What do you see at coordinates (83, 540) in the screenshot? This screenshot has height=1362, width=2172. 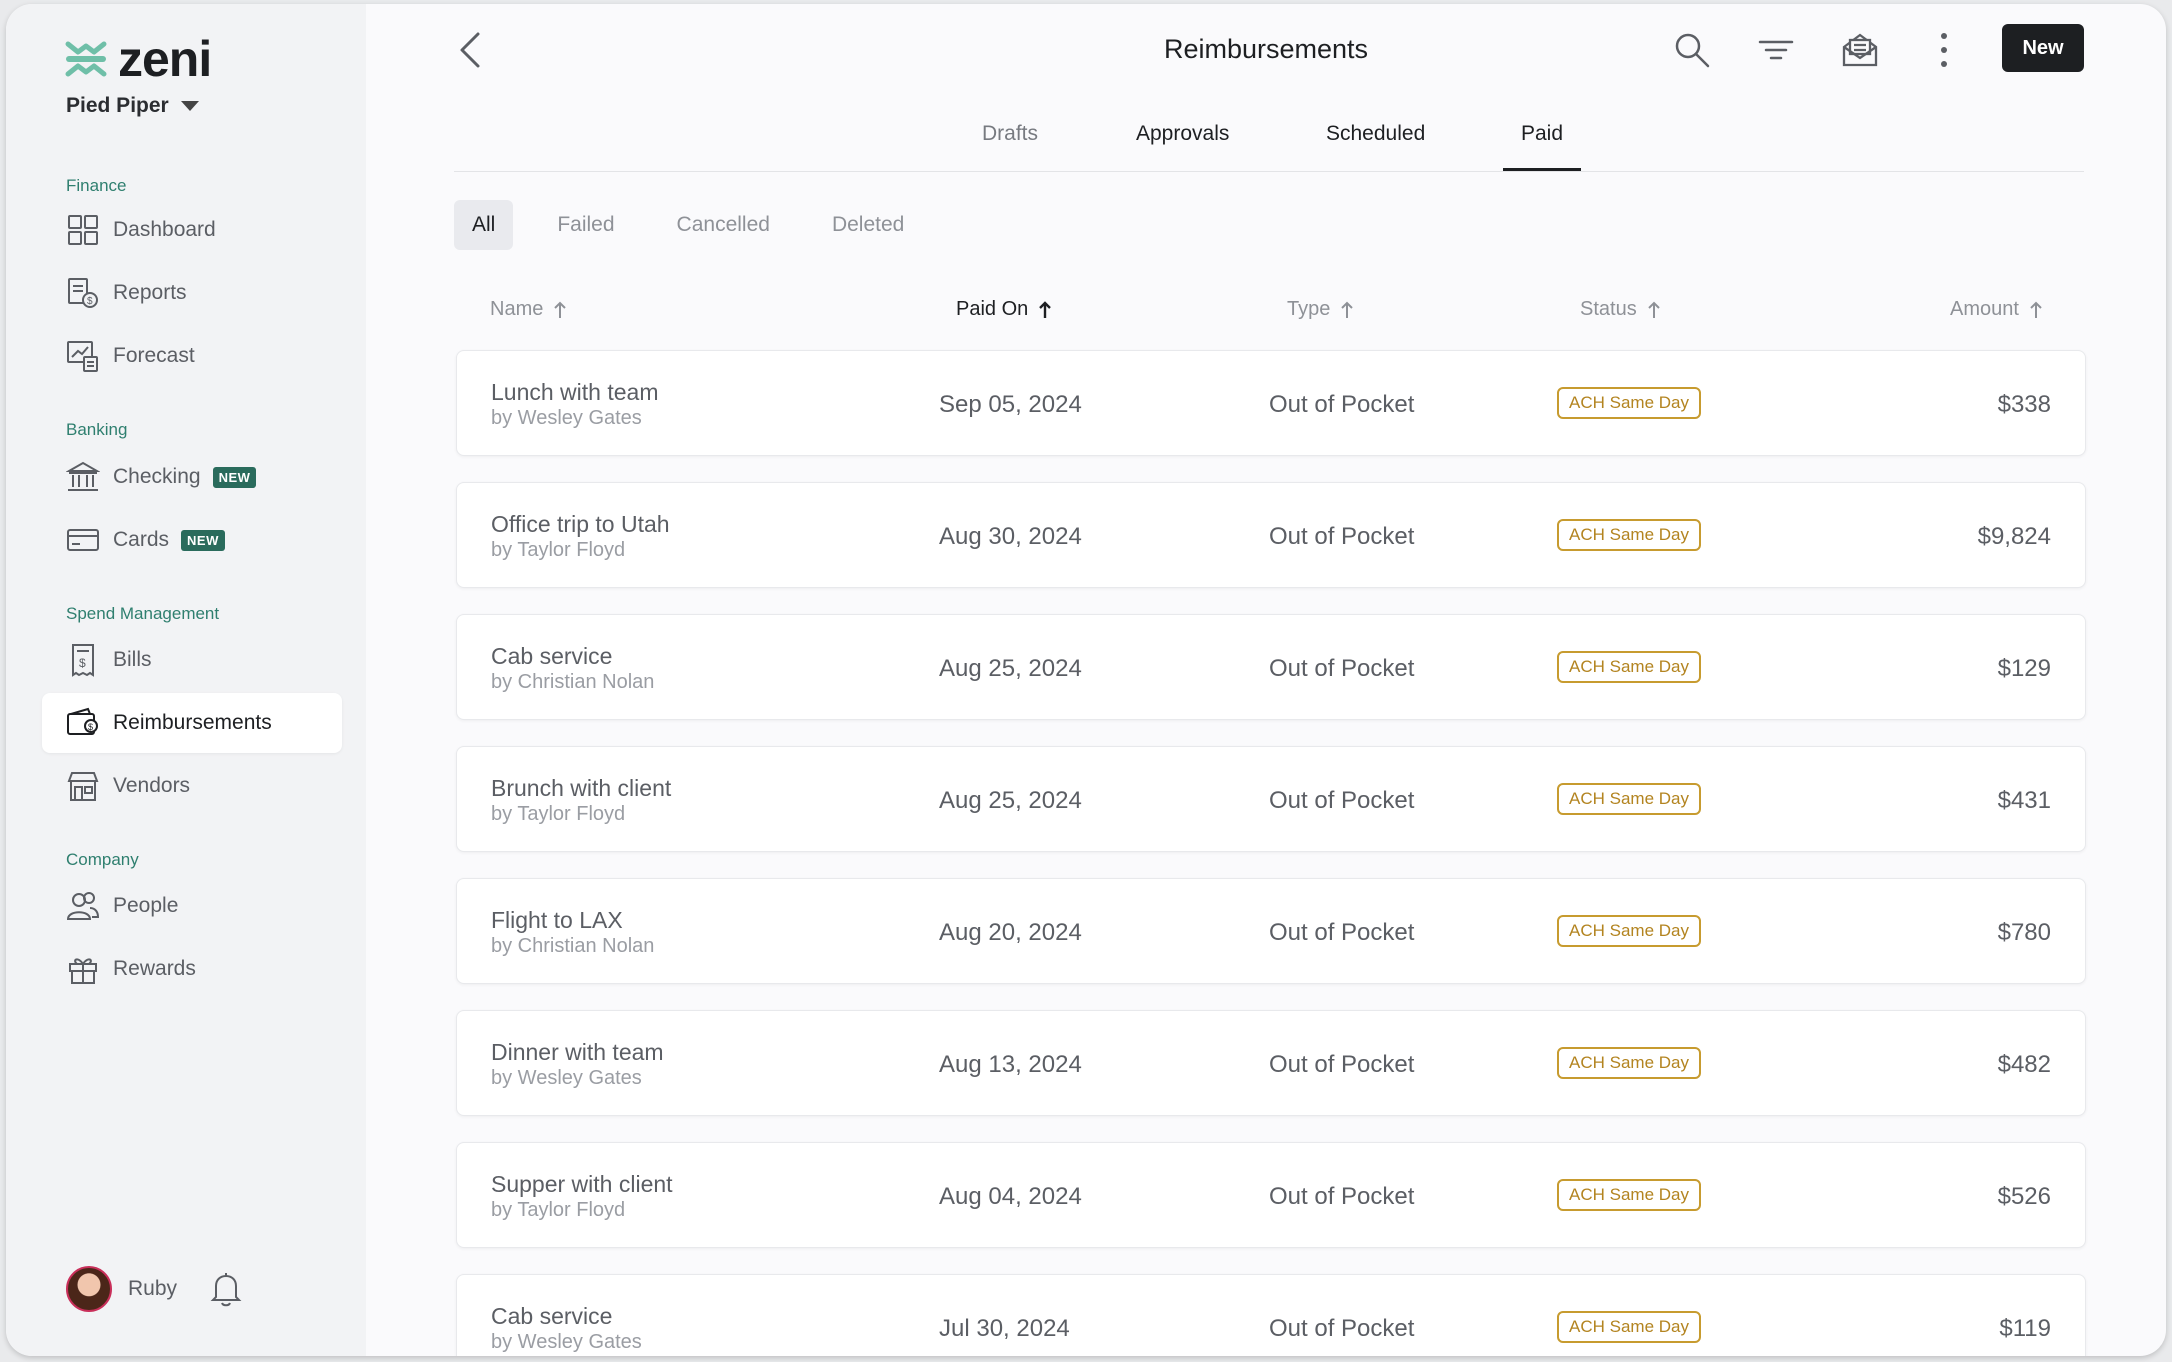 I see `card-icon` at bounding box center [83, 540].